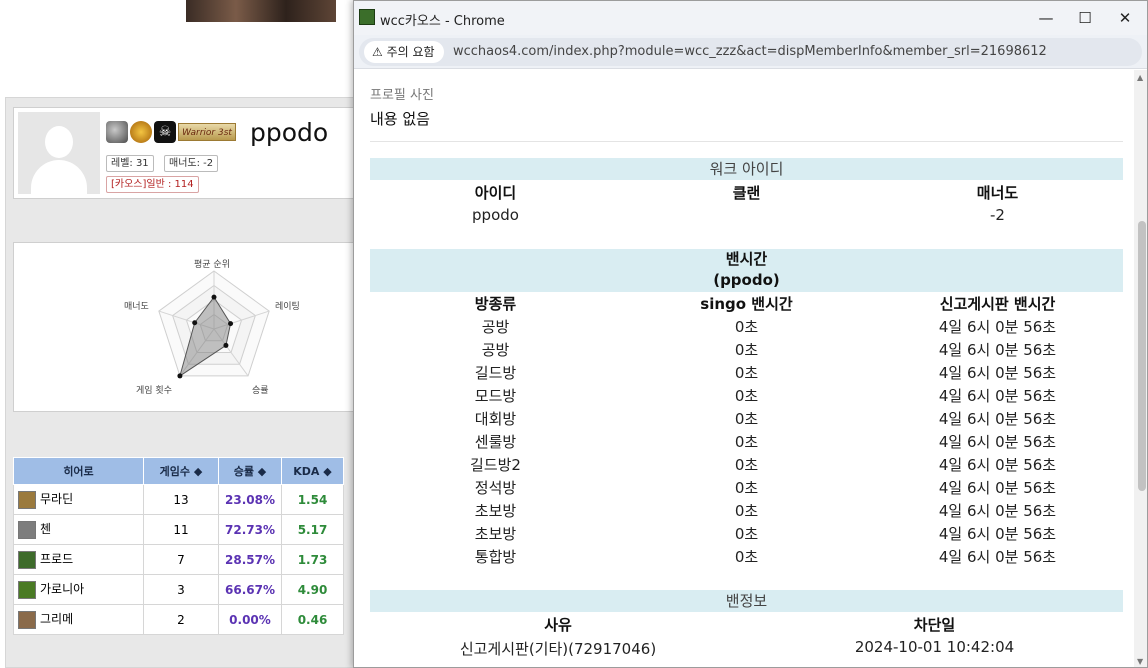 This screenshot has width=1148, height=668. I want to click on col-kda: KDA ◆, so click(312, 471).